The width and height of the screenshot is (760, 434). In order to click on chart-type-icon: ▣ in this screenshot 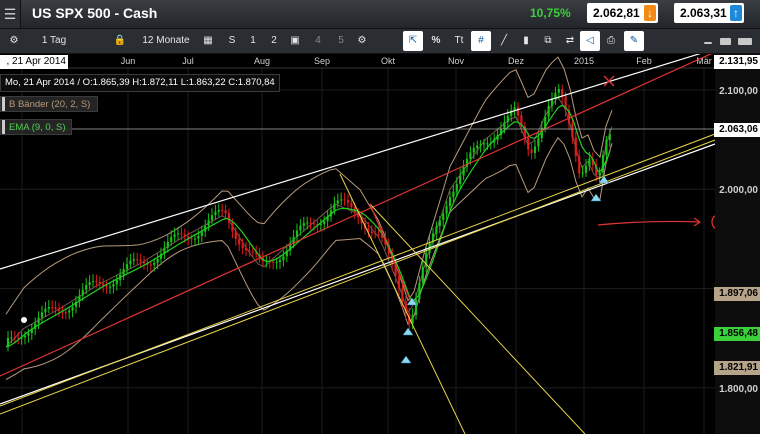, I will do `click(295, 41)`.